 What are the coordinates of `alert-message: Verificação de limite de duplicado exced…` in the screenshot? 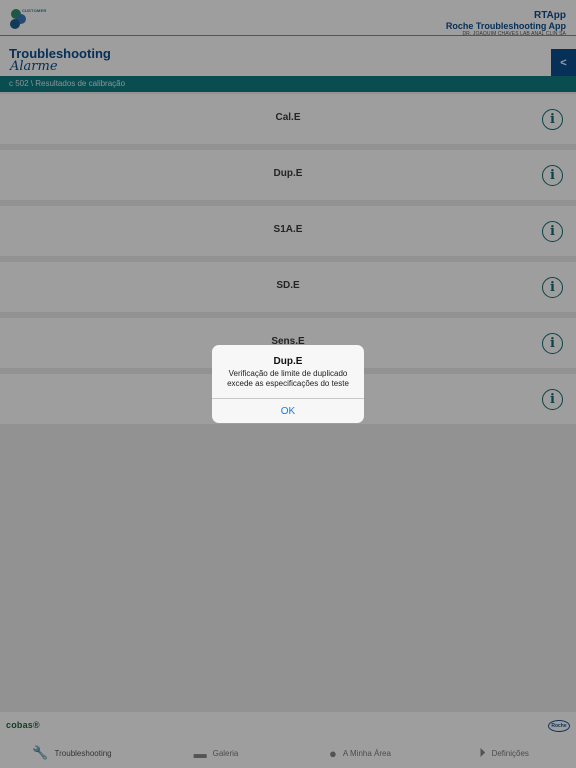 It's located at (288, 378).